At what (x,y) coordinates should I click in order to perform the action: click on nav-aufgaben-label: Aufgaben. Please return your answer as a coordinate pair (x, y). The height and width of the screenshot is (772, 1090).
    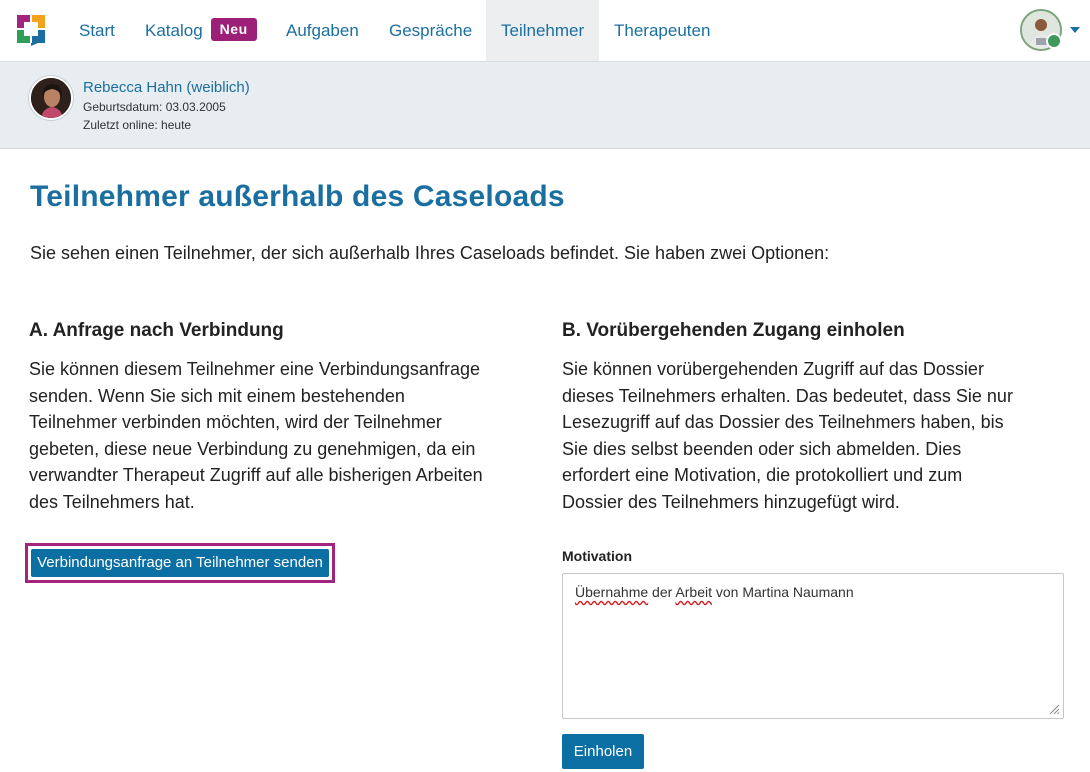
    Looking at the image, I should click on (322, 30).